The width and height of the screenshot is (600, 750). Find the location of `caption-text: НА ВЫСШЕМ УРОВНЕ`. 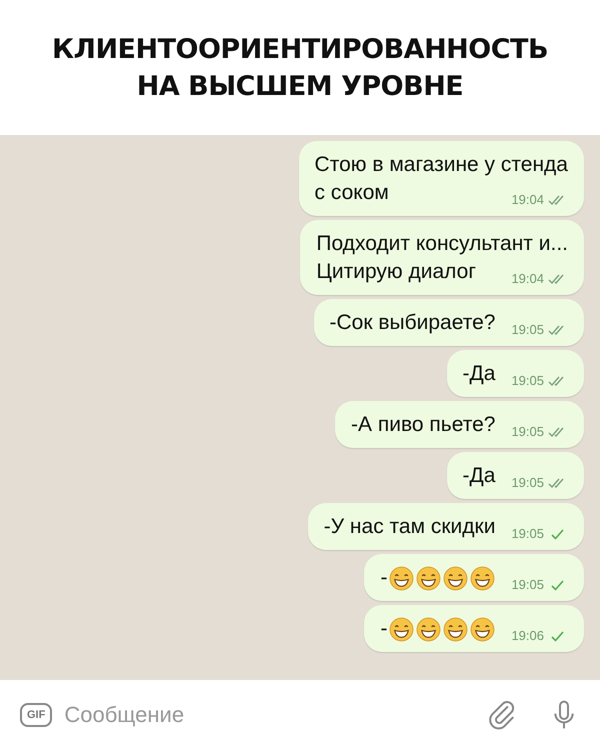

caption-text: НА ВЫСШЕМ УРОВНЕ is located at coordinates (300, 86).